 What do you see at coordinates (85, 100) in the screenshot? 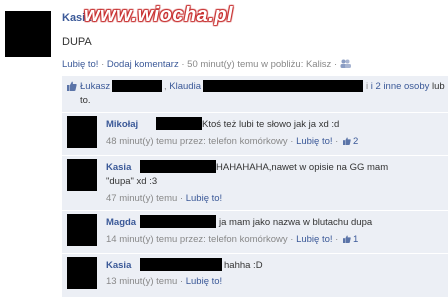
I see `likes-line-cont: to.` at bounding box center [85, 100].